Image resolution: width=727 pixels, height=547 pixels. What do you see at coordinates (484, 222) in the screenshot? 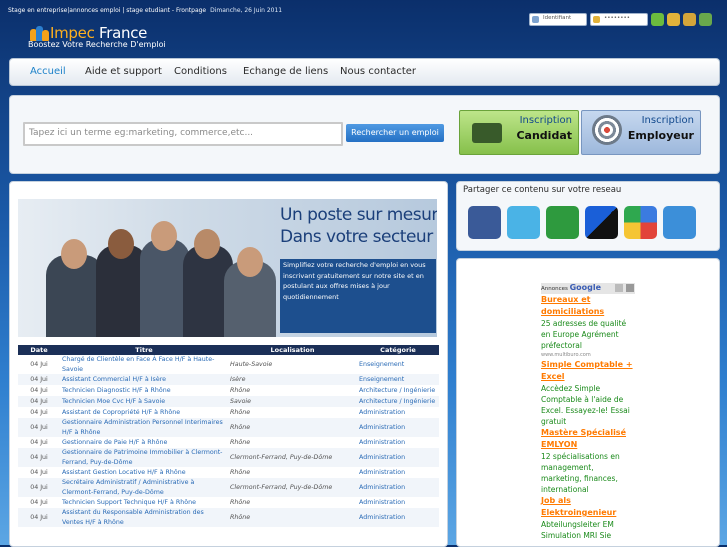
I see `facebook-icon` at bounding box center [484, 222].